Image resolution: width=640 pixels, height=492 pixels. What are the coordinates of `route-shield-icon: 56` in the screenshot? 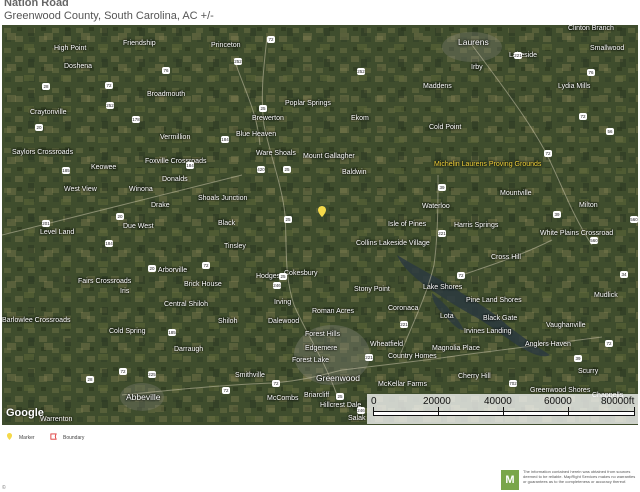 It's located at (610, 131).